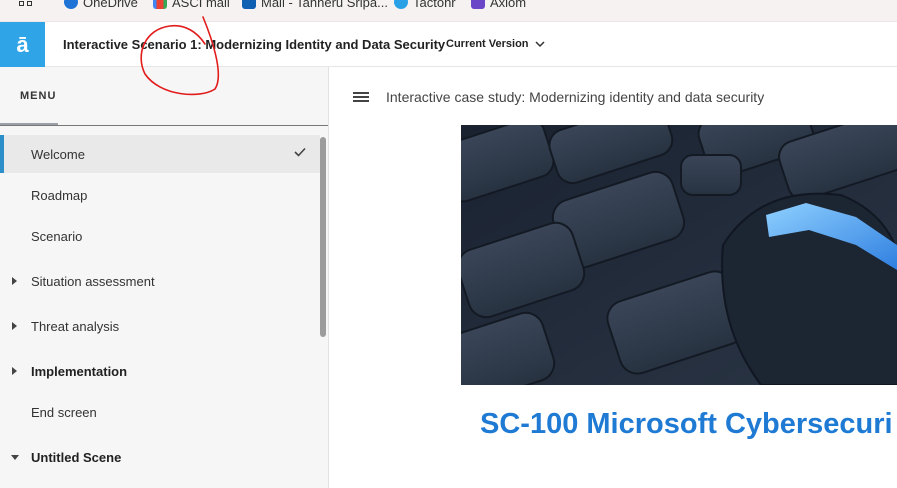 The width and height of the screenshot is (897, 488). What do you see at coordinates (160, 326) in the screenshot?
I see `sidebar-item-threat-analysis: Threat analysis` at bounding box center [160, 326].